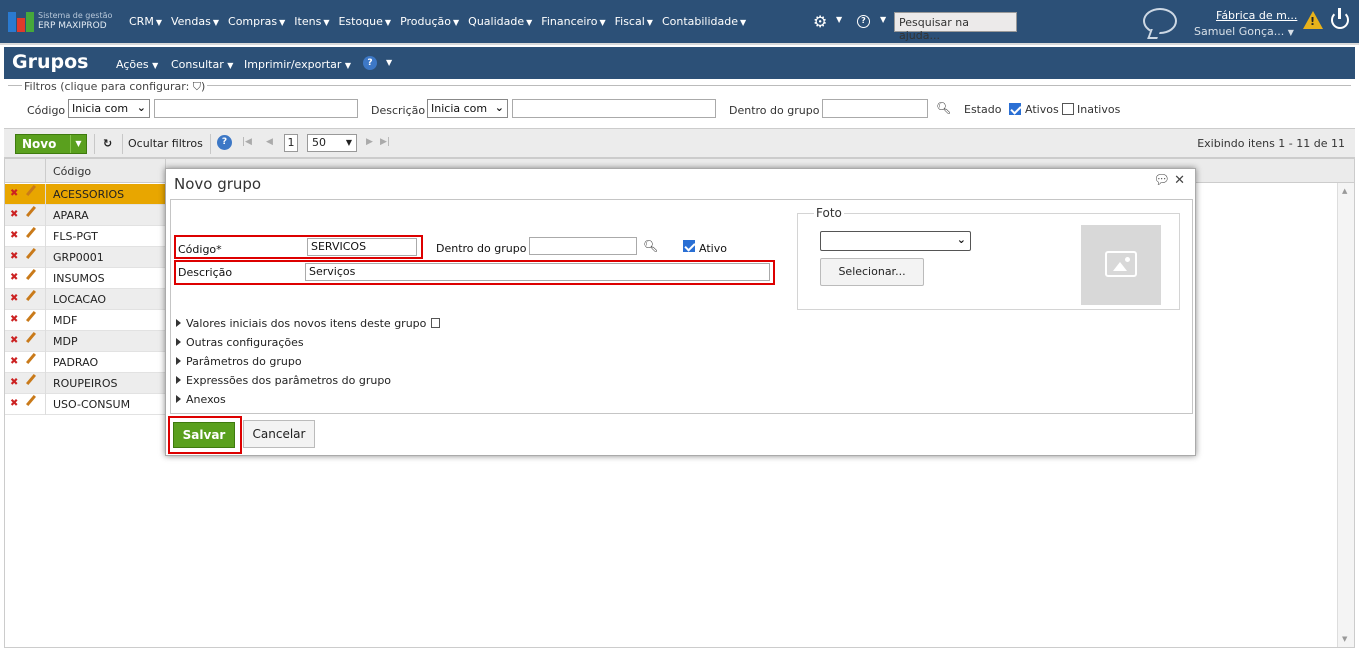 The image size is (1359, 650). What do you see at coordinates (85, 194) in the screenshot?
I see `table-row: ✖ ACESSORIOS` at bounding box center [85, 194].